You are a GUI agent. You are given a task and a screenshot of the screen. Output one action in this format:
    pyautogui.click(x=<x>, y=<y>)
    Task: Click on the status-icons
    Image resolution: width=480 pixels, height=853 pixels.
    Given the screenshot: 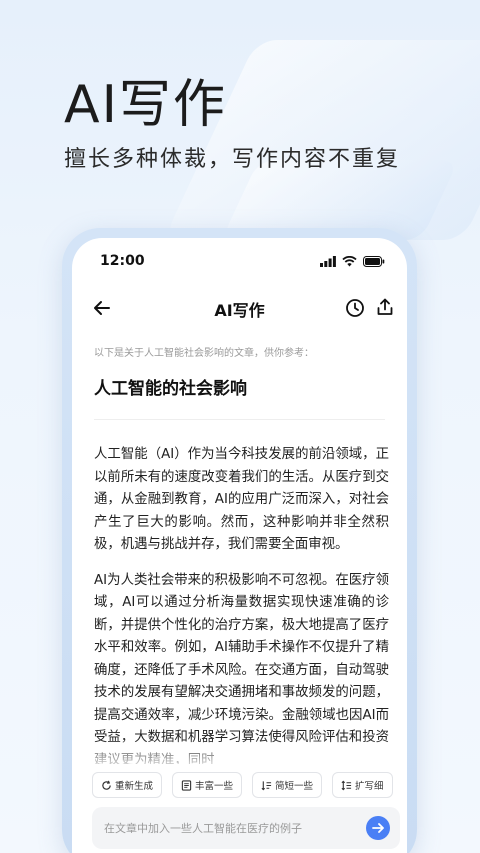 What is the action you would take?
    pyautogui.click(x=352, y=261)
    